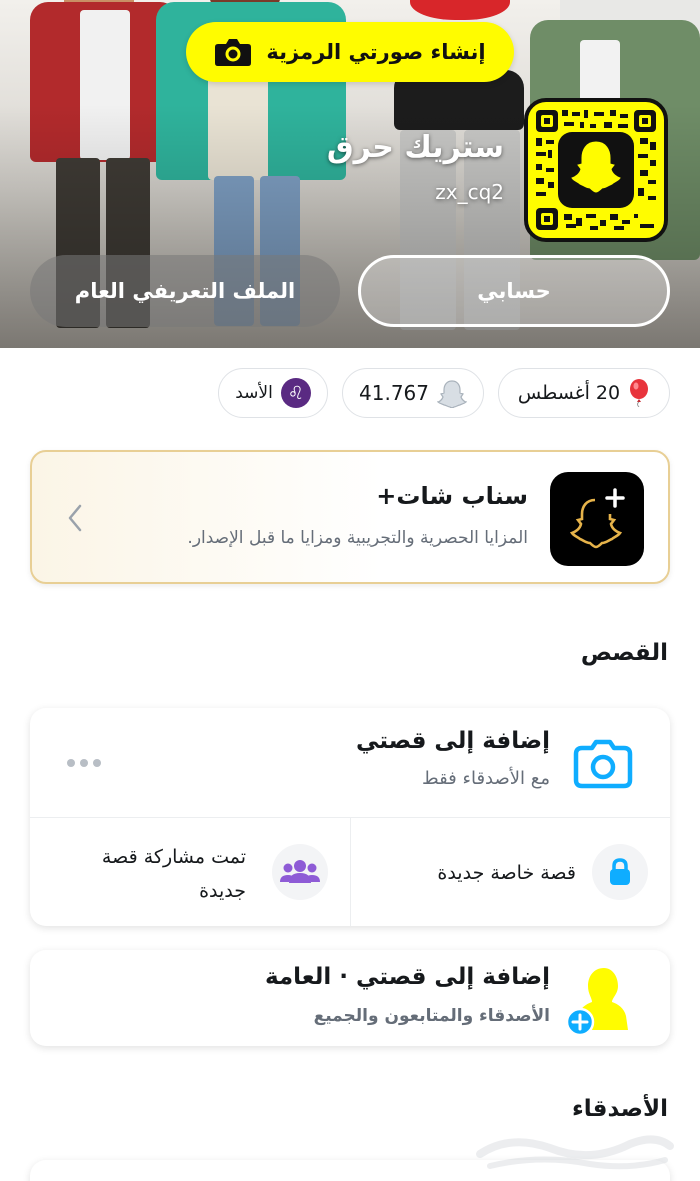  Describe the element at coordinates (350, 763) in the screenshot. I see `add-to-my-story-row: إضافة إلى قصتي مع الأصدقاء فقط` at that location.